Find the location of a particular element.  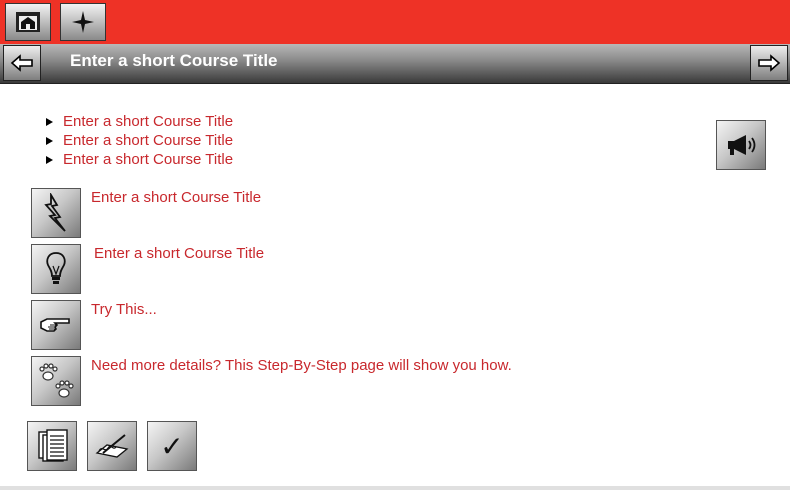

back-arrow-icon is located at coordinates (21, 63).